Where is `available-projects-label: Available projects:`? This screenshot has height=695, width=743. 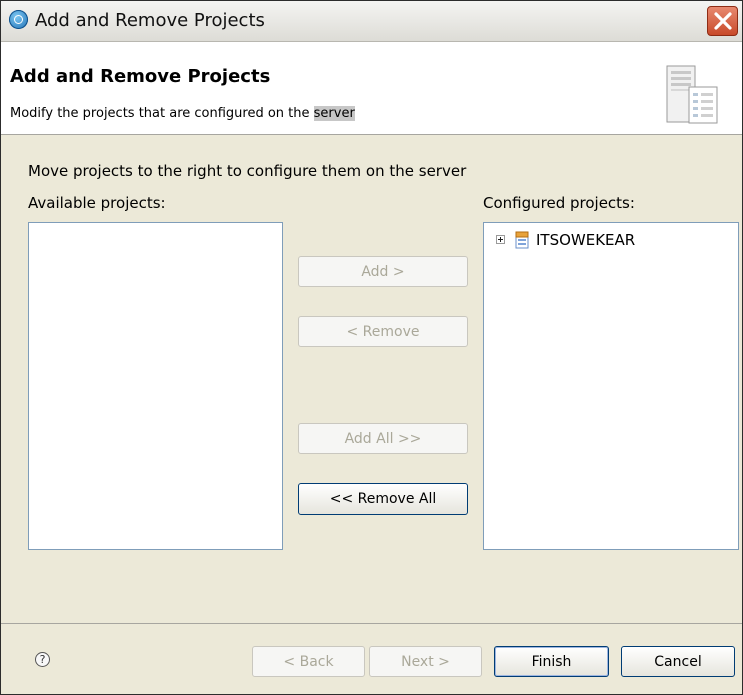
available-projects-label: Available projects: is located at coordinates (97, 203).